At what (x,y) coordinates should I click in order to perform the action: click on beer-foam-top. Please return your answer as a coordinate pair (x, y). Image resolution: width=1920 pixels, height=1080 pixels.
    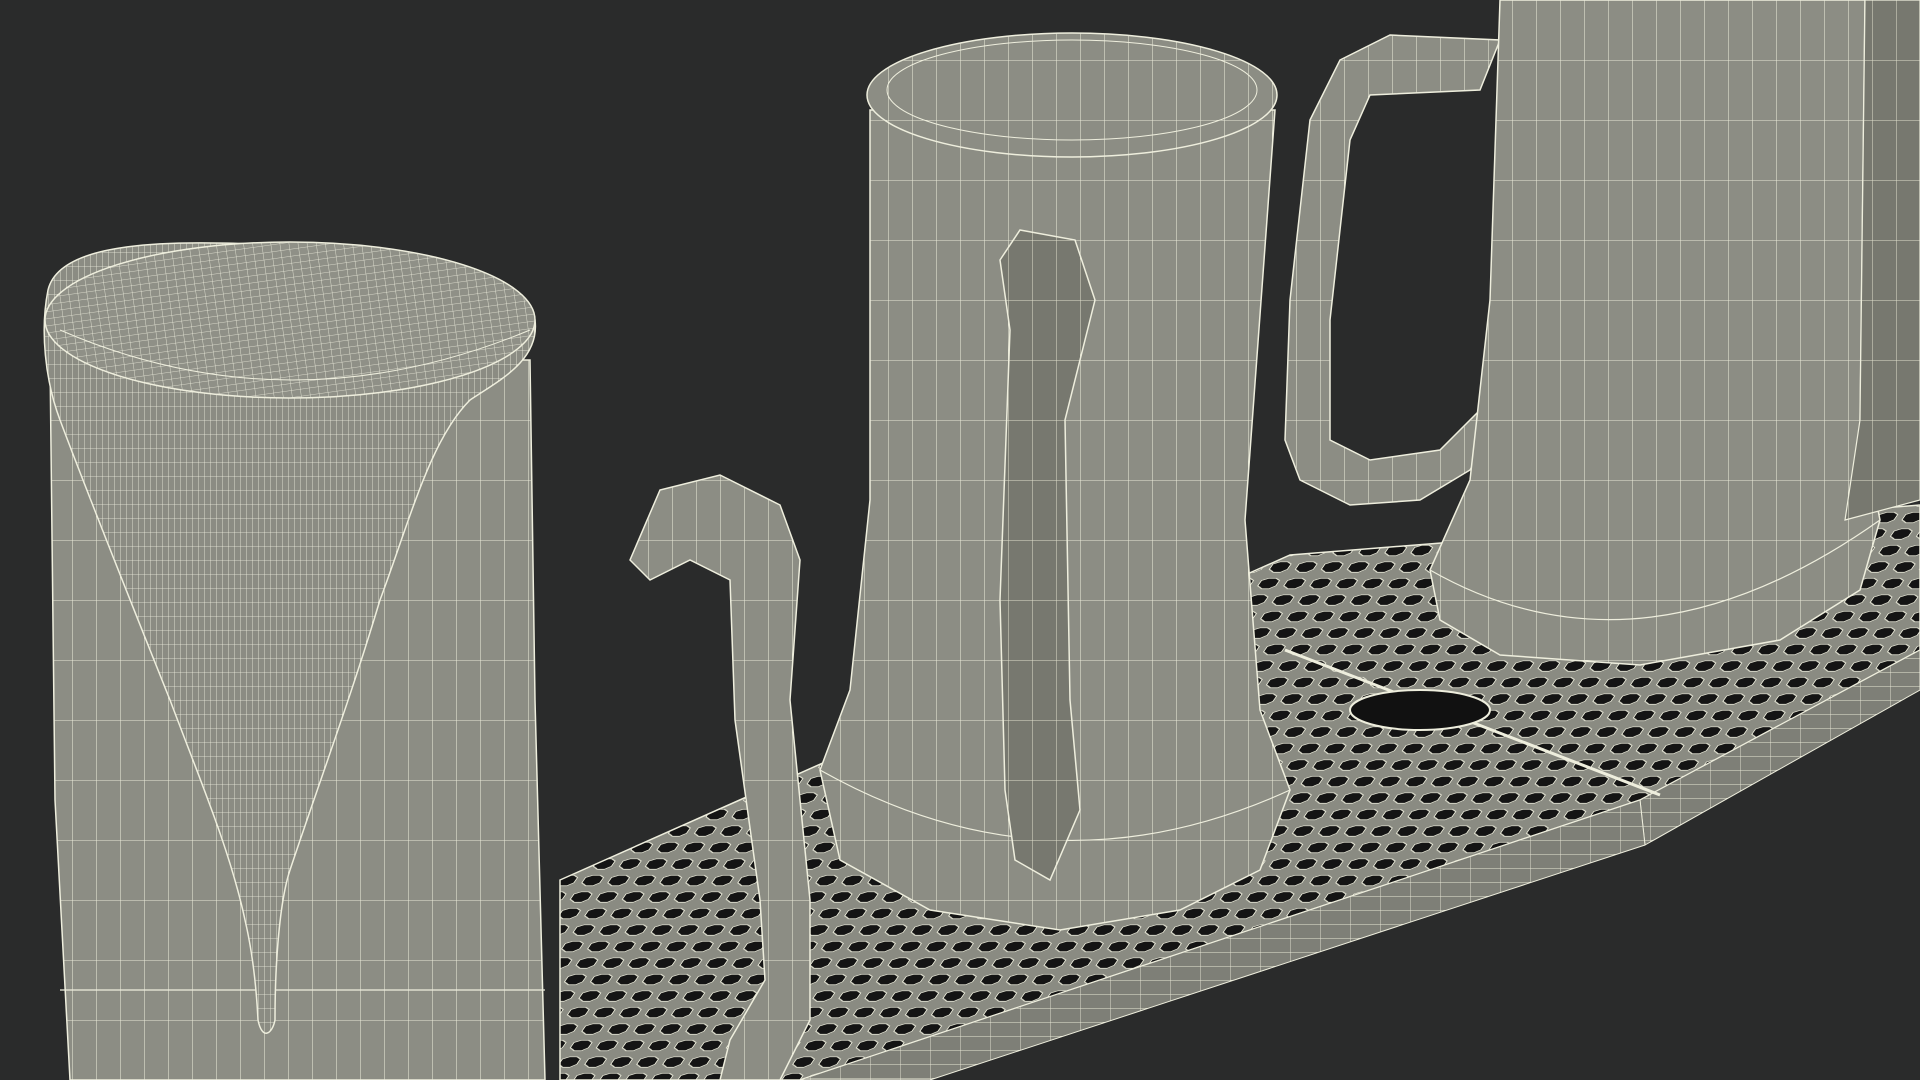
    Looking at the image, I should click on (290, 320).